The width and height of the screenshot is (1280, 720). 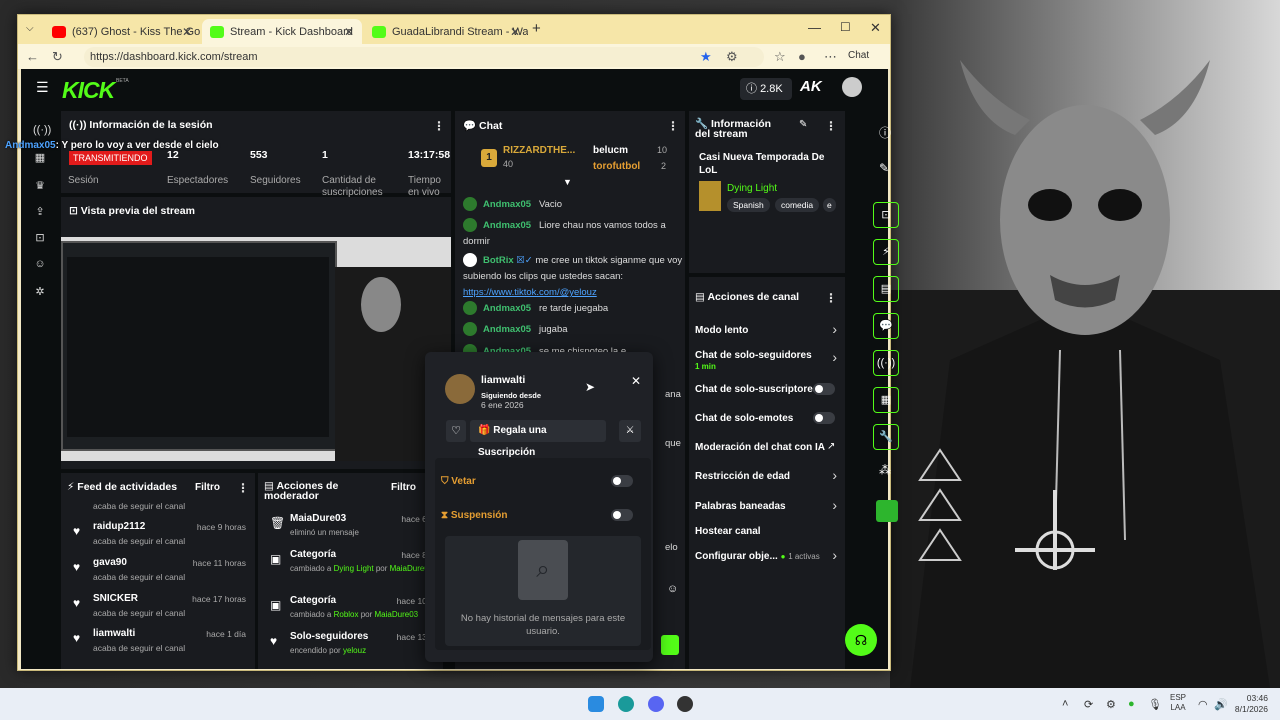 What do you see at coordinates (403, 487) in the screenshot?
I see `mod-filter-button: Filtro` at bounding box center [403, 487].